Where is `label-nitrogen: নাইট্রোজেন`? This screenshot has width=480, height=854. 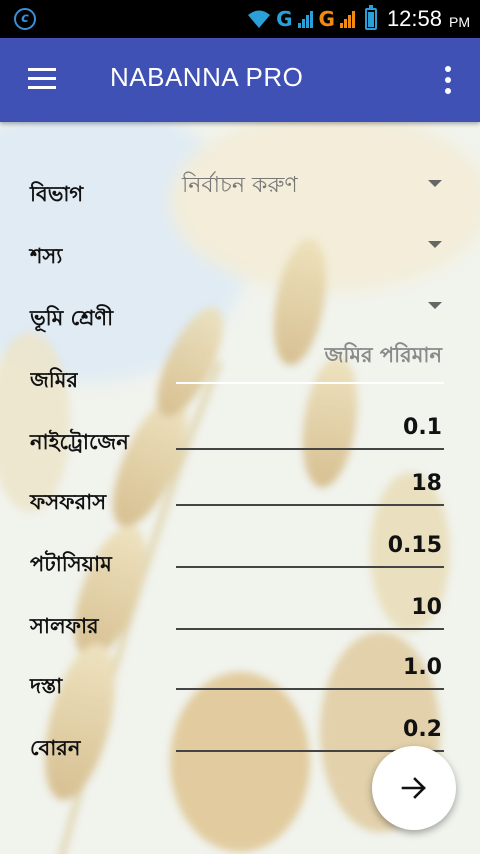 label-nitrogen: নাইট্রোজেন is located at coordinates (79, 442).